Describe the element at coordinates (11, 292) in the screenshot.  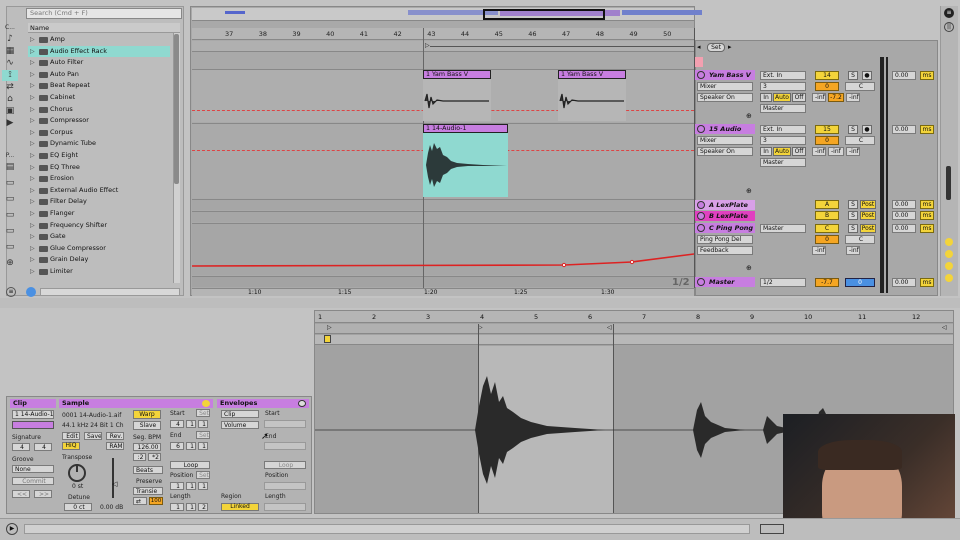
I see `browser-toggle-icon: ≡` at that location.